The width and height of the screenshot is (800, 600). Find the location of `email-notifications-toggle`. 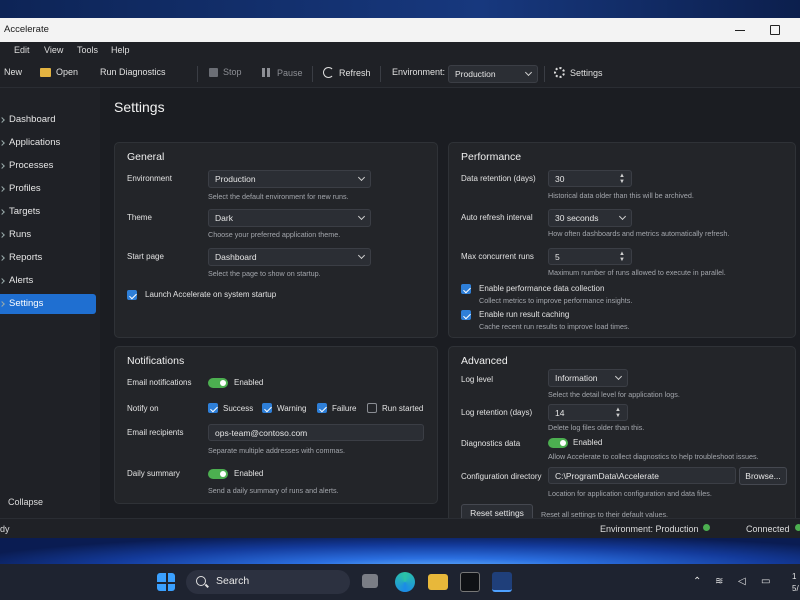

email-notifications-toggle is located at coordinates (218, 383).